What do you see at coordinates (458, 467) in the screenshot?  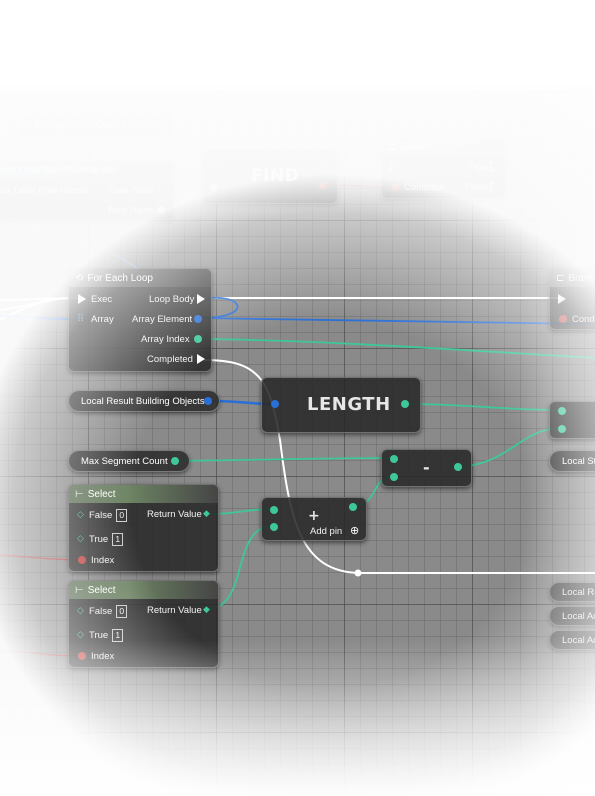 I see `subtract-out-pin` at bounding box center [458, 467].